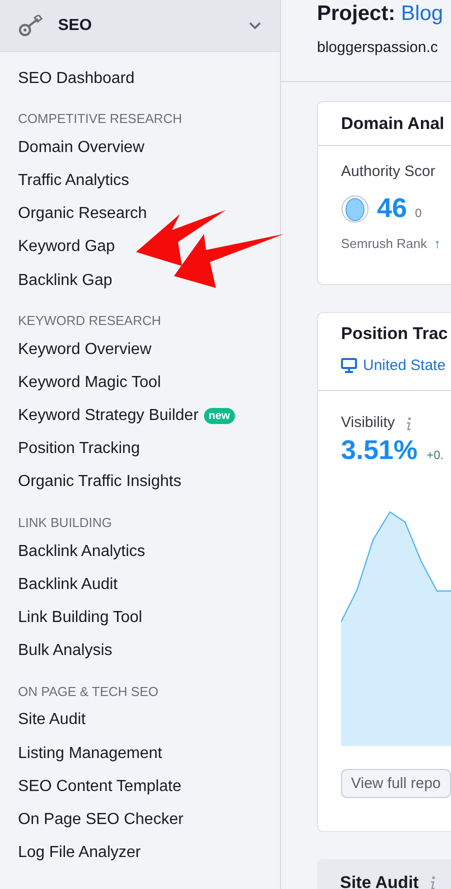 The width and height of the screenshot is (451, 889). Describe the element at coordinates (380, 13) in the screenshot. I see `project-title: Project: Blog` at that location.